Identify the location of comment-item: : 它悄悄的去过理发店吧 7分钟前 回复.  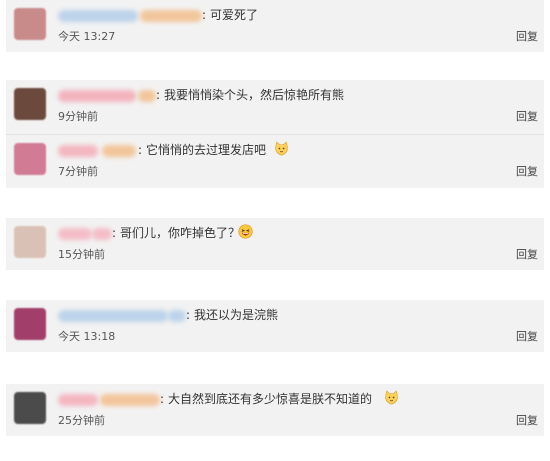
(275, 160).